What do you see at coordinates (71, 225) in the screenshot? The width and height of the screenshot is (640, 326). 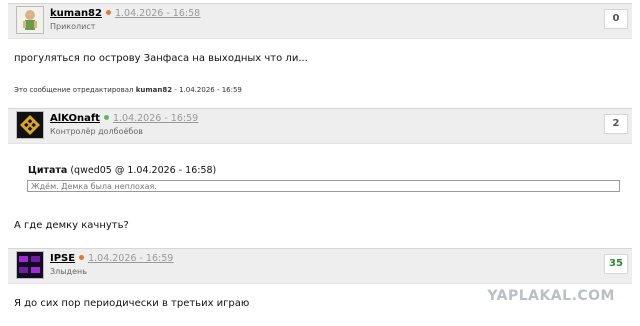 I see `post-text: А где демку качнуть?` at bounding box center [71, 225].